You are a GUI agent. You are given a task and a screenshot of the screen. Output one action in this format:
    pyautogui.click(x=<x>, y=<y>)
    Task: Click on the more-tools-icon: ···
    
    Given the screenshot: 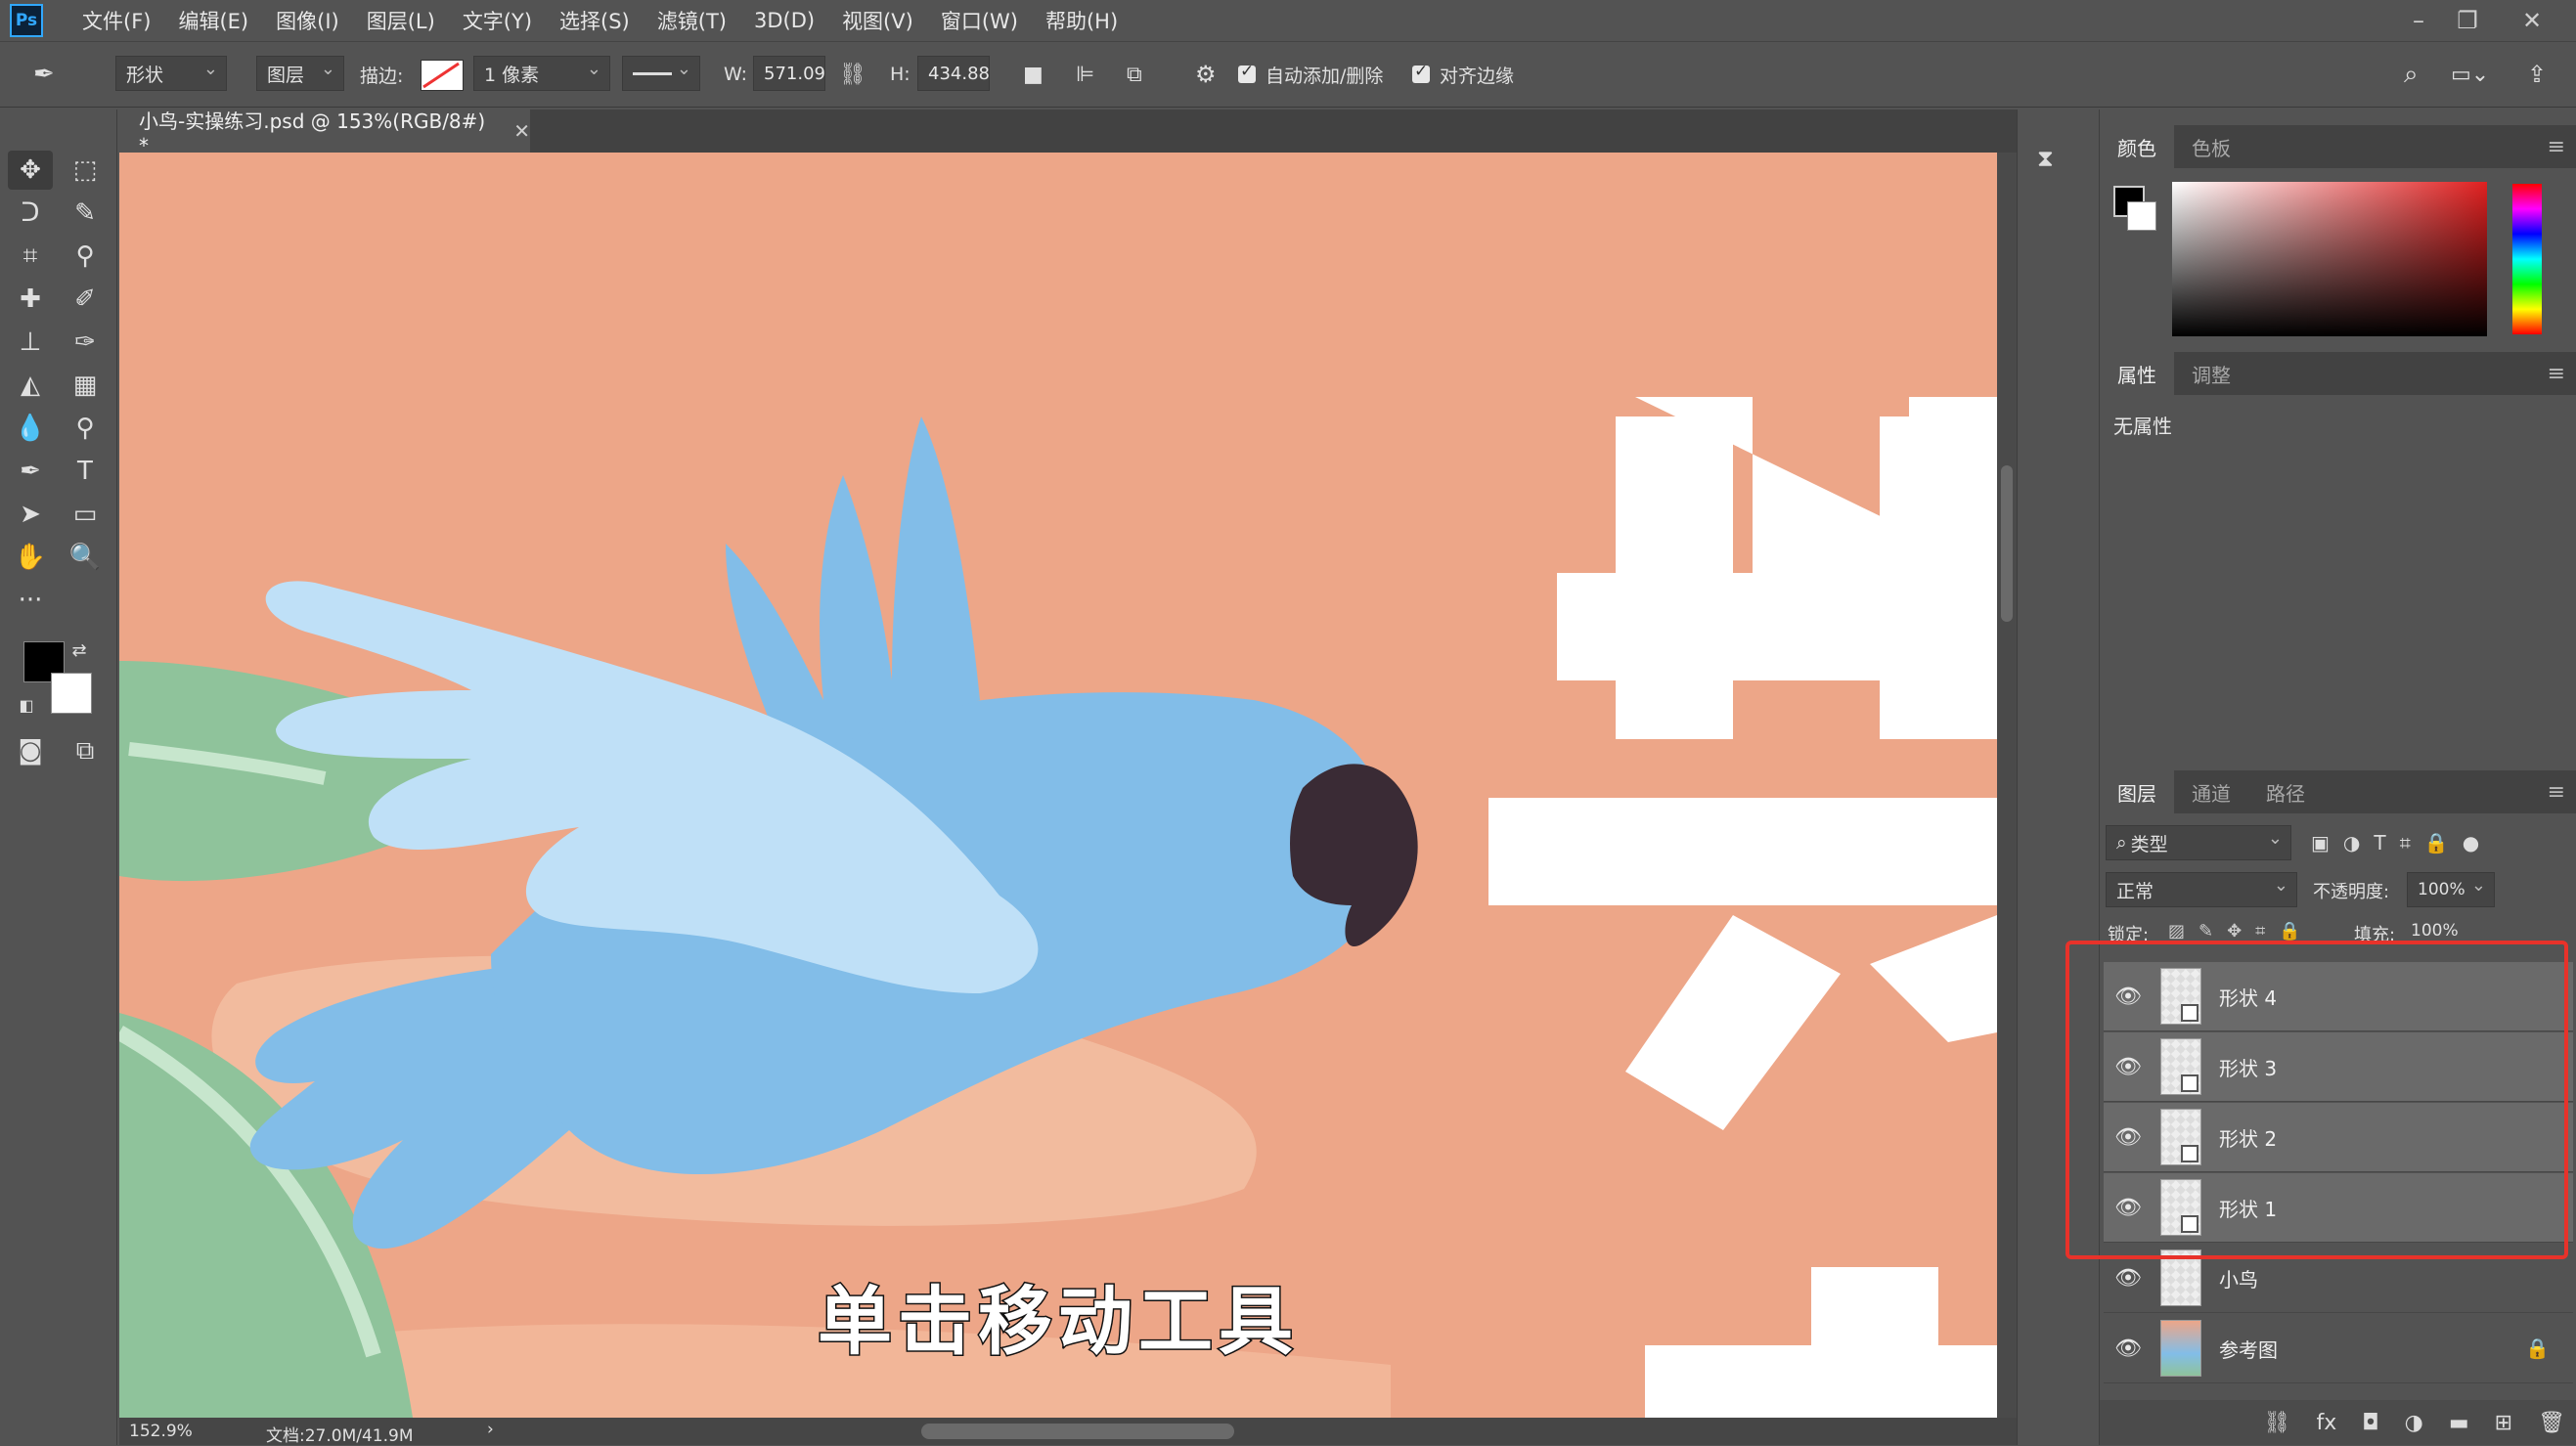 What is the action you would take?
    pyautogui.click(x=30, y=600)
    